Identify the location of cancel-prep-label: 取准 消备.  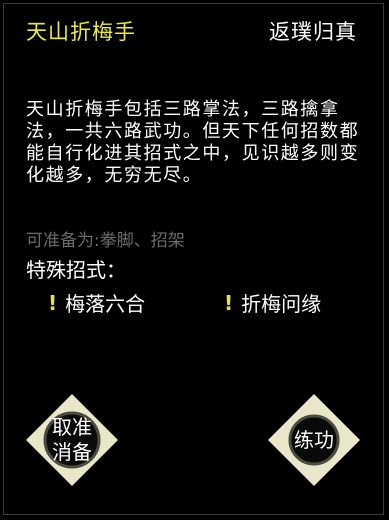
(72, 439).